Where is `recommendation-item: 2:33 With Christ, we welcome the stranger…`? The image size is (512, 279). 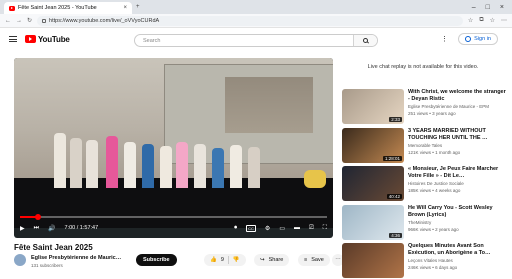
recommendation-item: 2:33 With Christ, we welcome the stranger… is located at coordinates (424, 107).